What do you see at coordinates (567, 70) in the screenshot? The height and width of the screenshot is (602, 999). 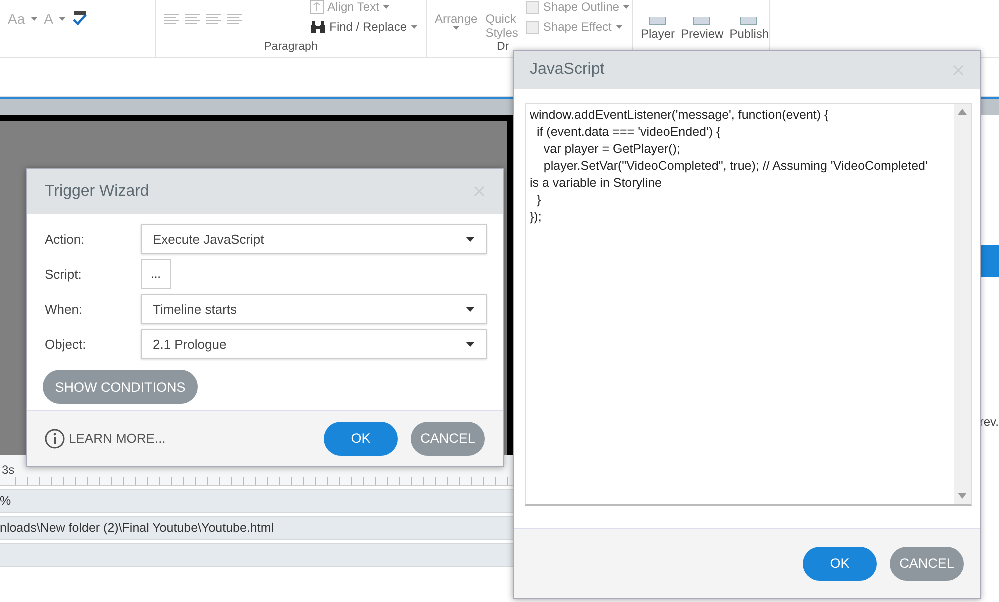 I see `dialog-title: JavaScript` at bounding box center [567, 70].